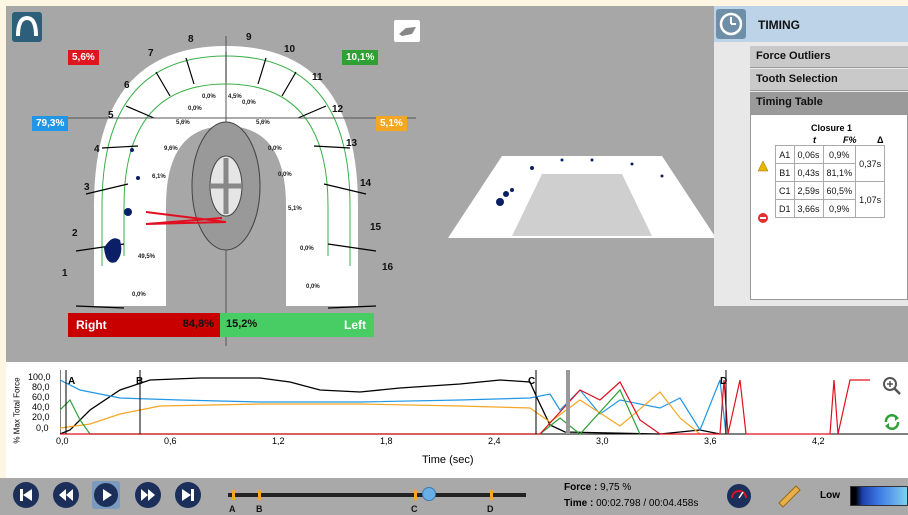 The image size is (908, 515). I want to click on zoom-in-button, so click(892, 386).